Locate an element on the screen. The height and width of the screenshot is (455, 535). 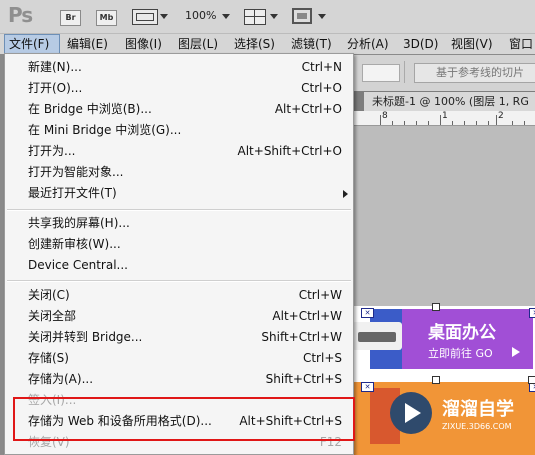
watermark-title: 溜溜自学 is located at coordinates (478, 409).